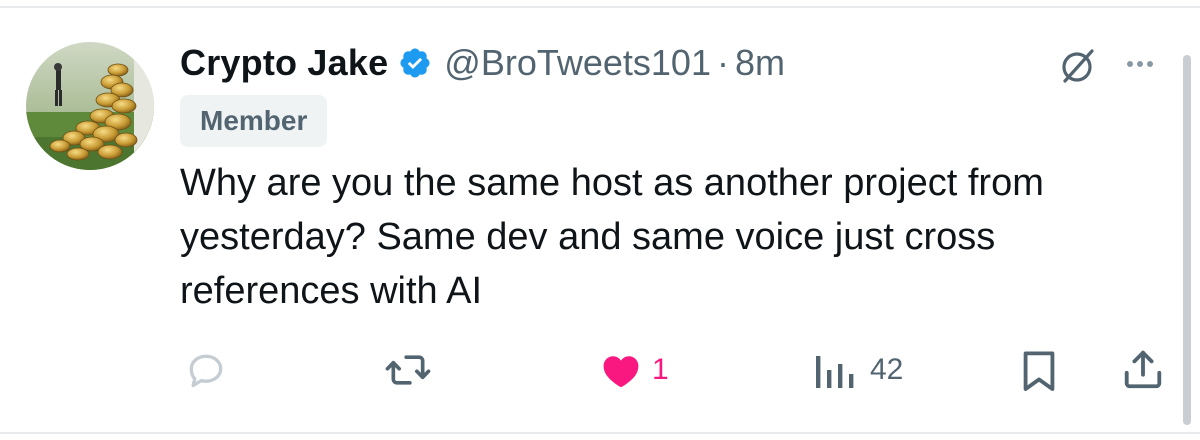  What do you see at coordinates (660, 369) in the screenshot?
I see `like-count: 1` at bounding box center [660, 369].